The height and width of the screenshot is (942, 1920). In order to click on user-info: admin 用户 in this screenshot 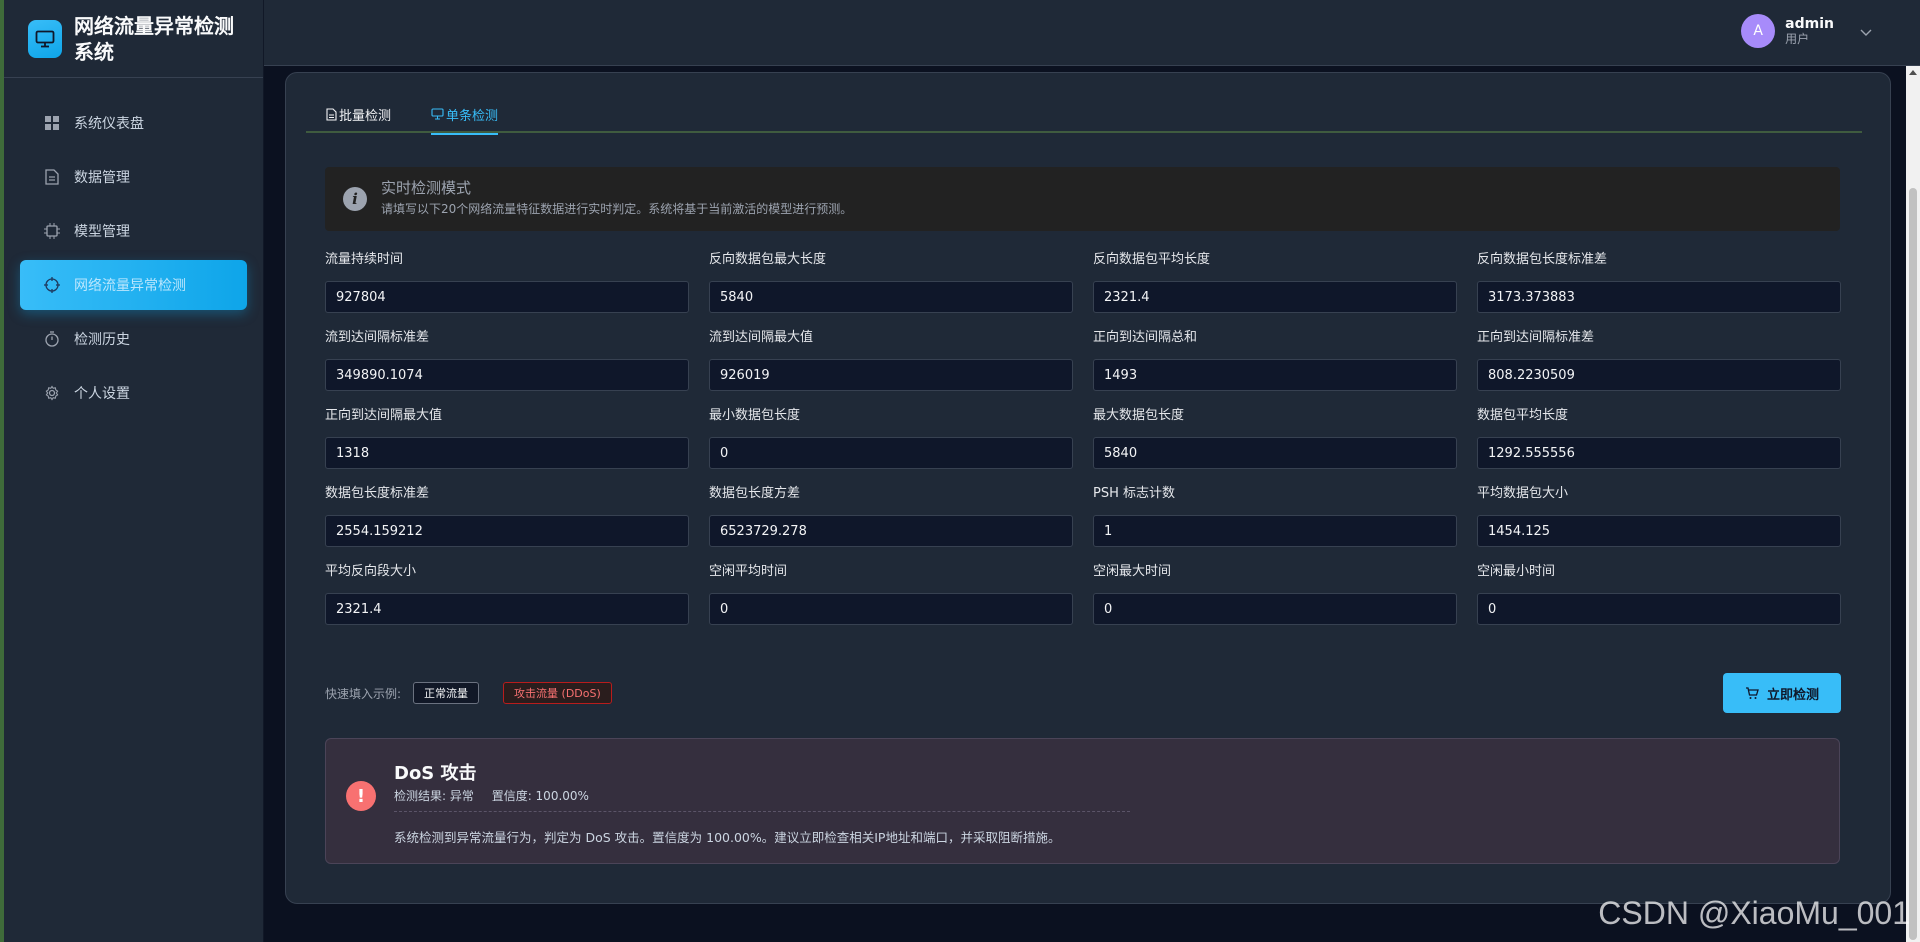, I will do `click(1809, 31)`.